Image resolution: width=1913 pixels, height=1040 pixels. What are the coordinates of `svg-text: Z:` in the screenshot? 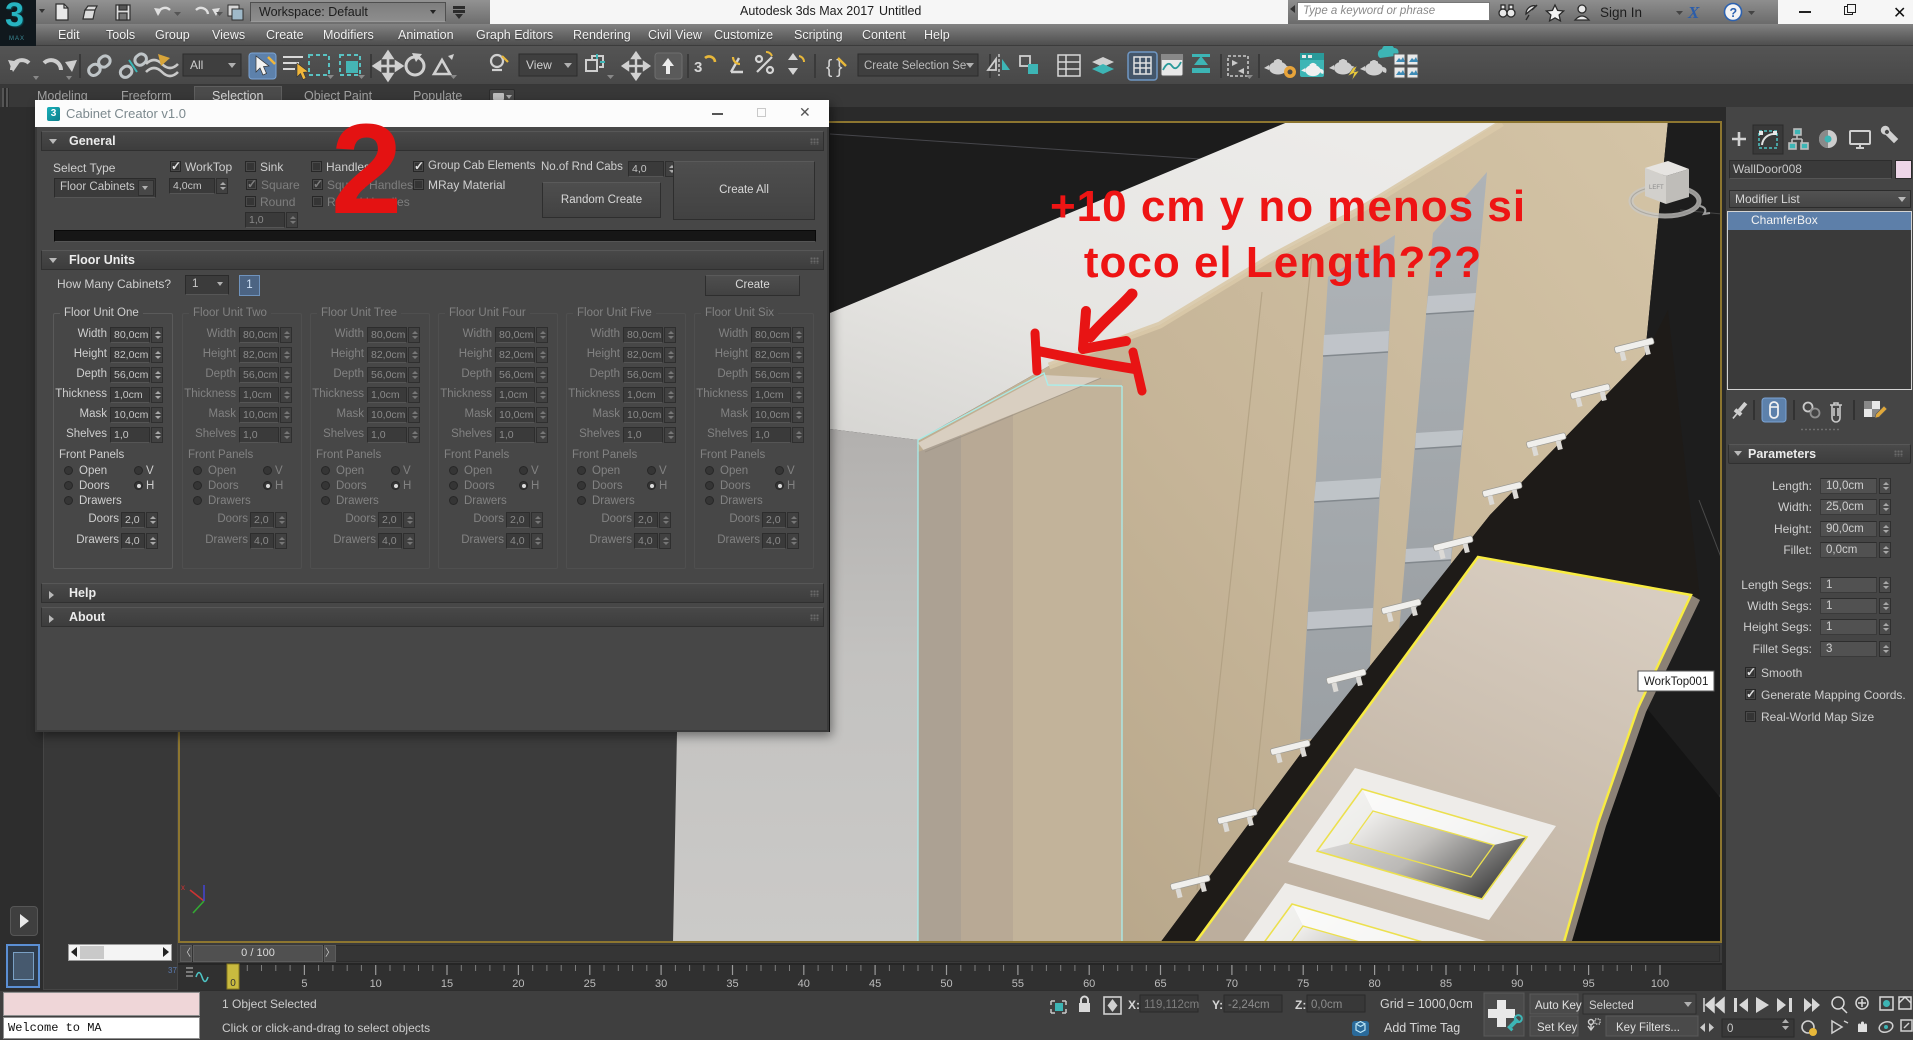 It's located at (1300, 1005).